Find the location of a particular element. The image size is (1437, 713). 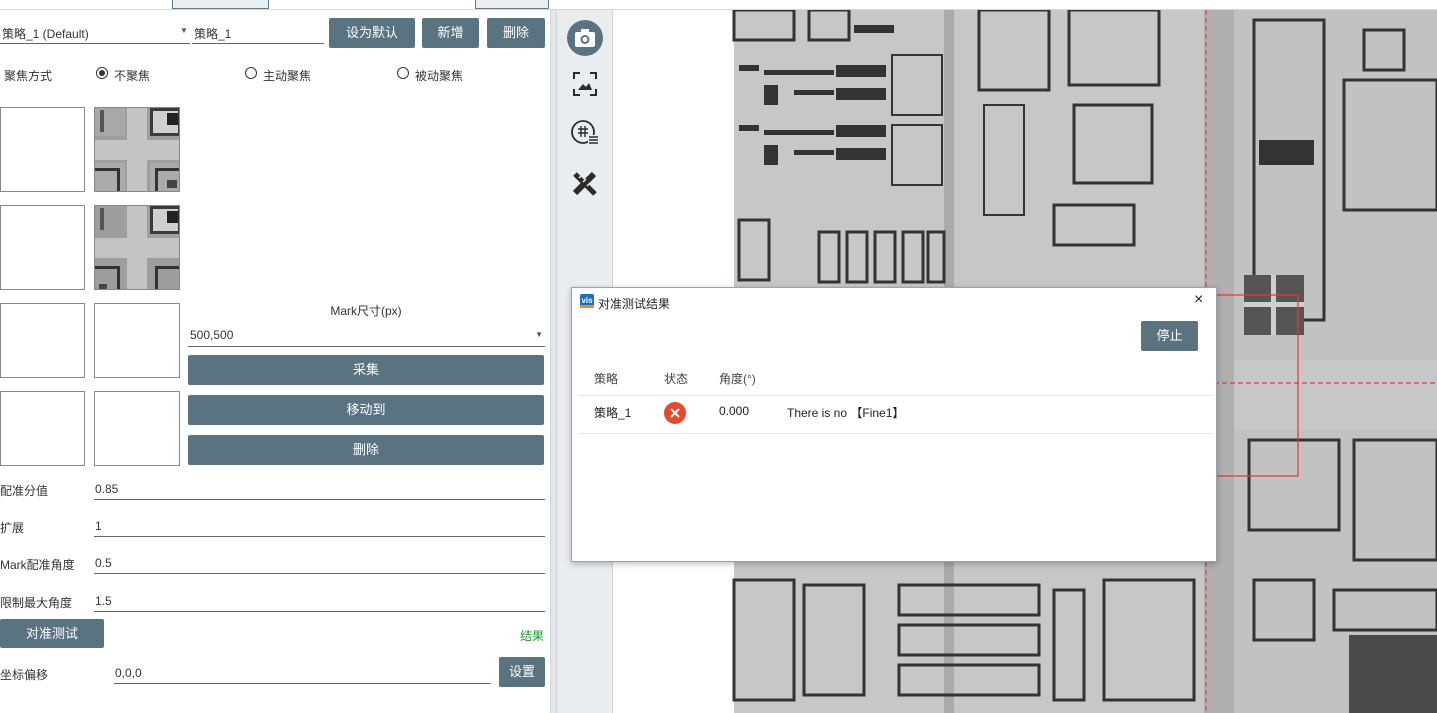

add-strategy-button: 新增 is located at coordinates (450, 33).